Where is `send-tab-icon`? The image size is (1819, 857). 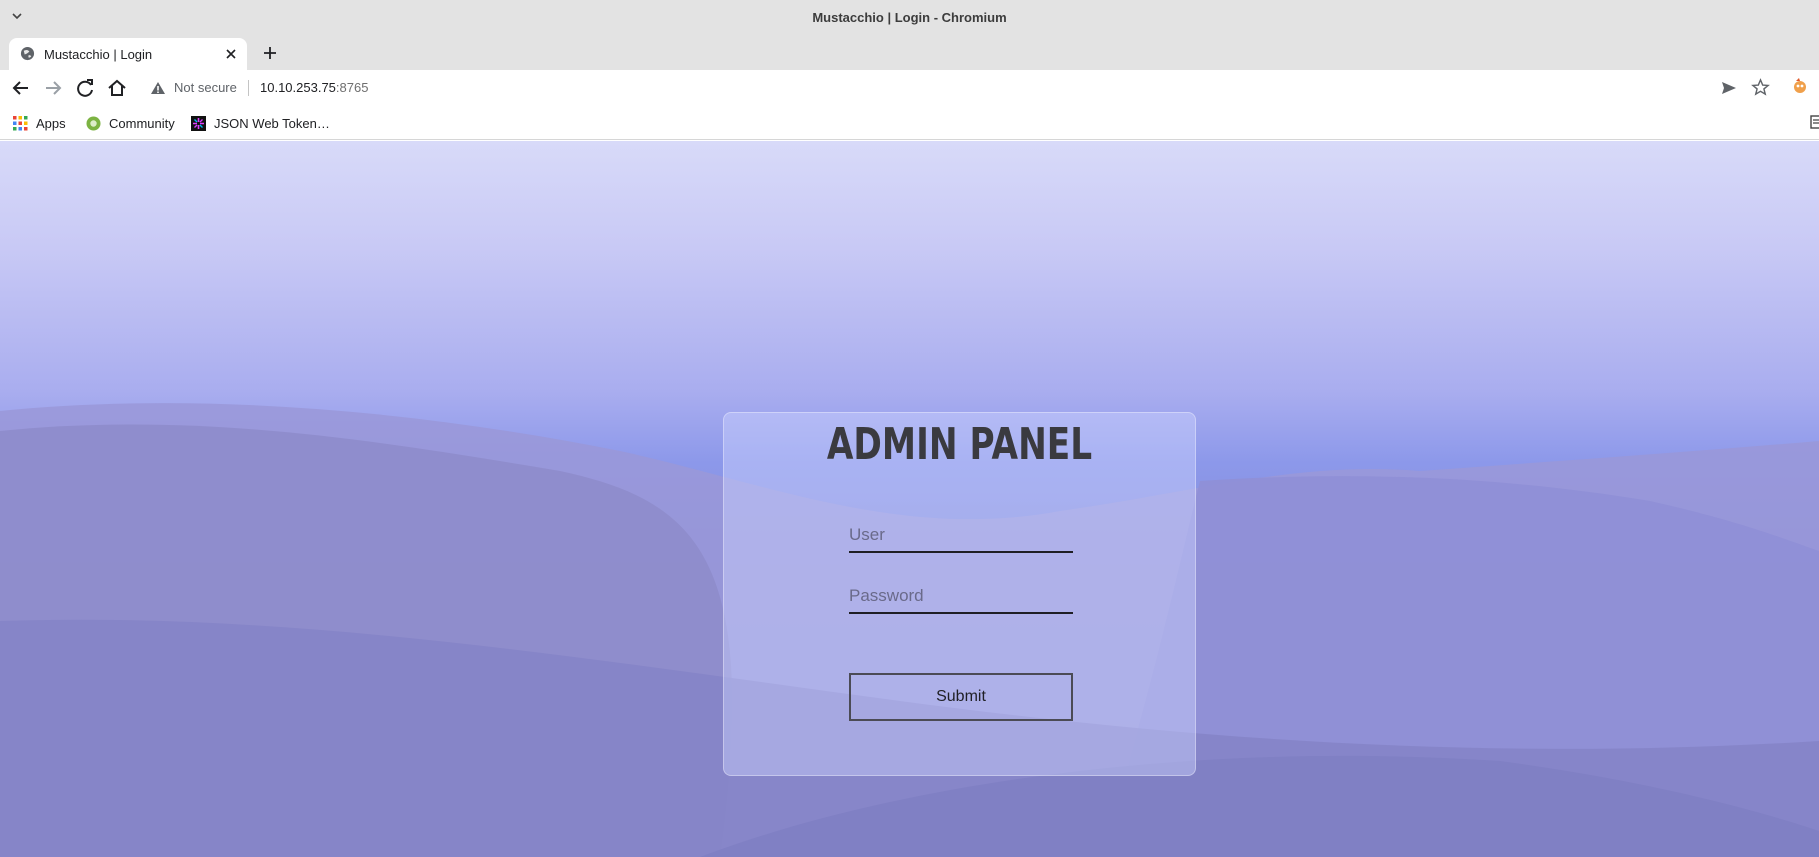 send-tab-icon is located at coordinates (1729, 88).